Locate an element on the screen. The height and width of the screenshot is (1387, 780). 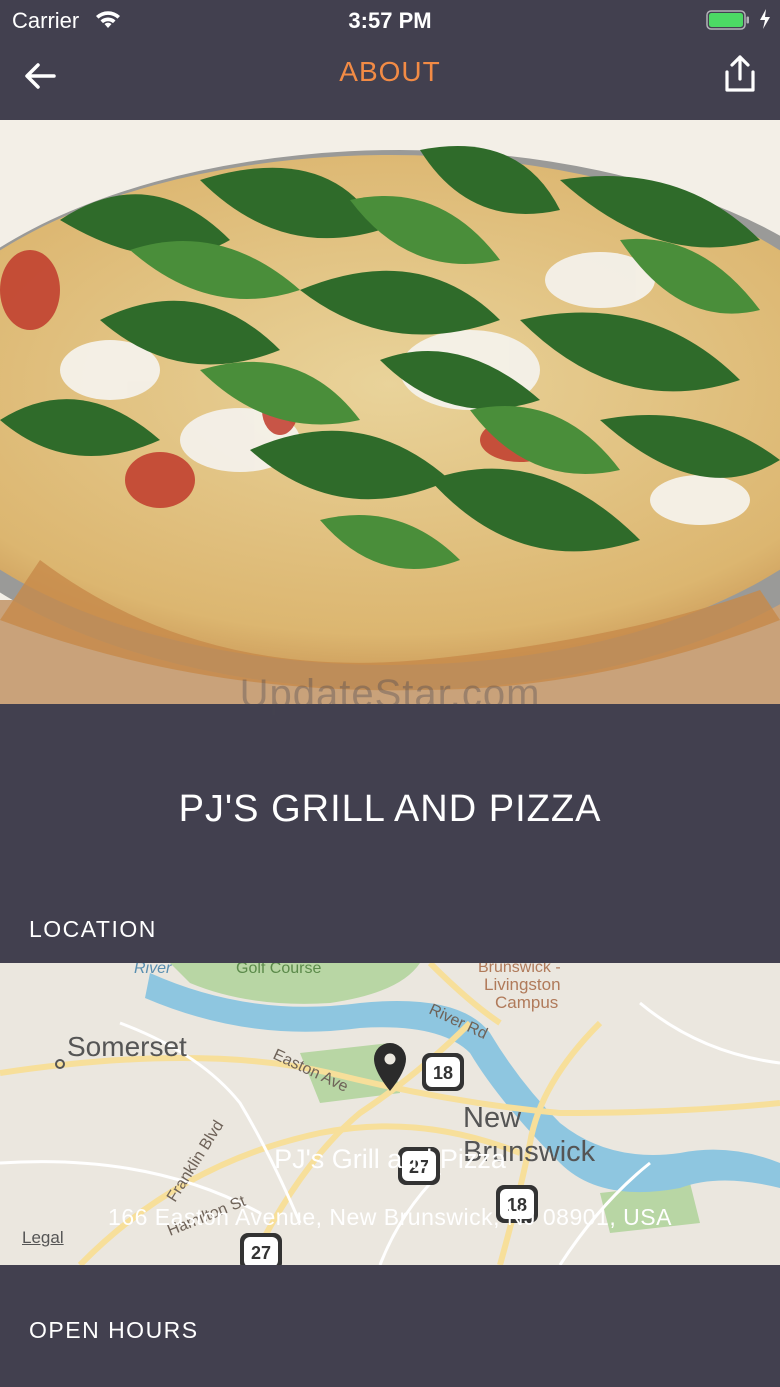
restaurant-name: PJ'S GRILL AND PIZZA is located at coordinates (390, 809).